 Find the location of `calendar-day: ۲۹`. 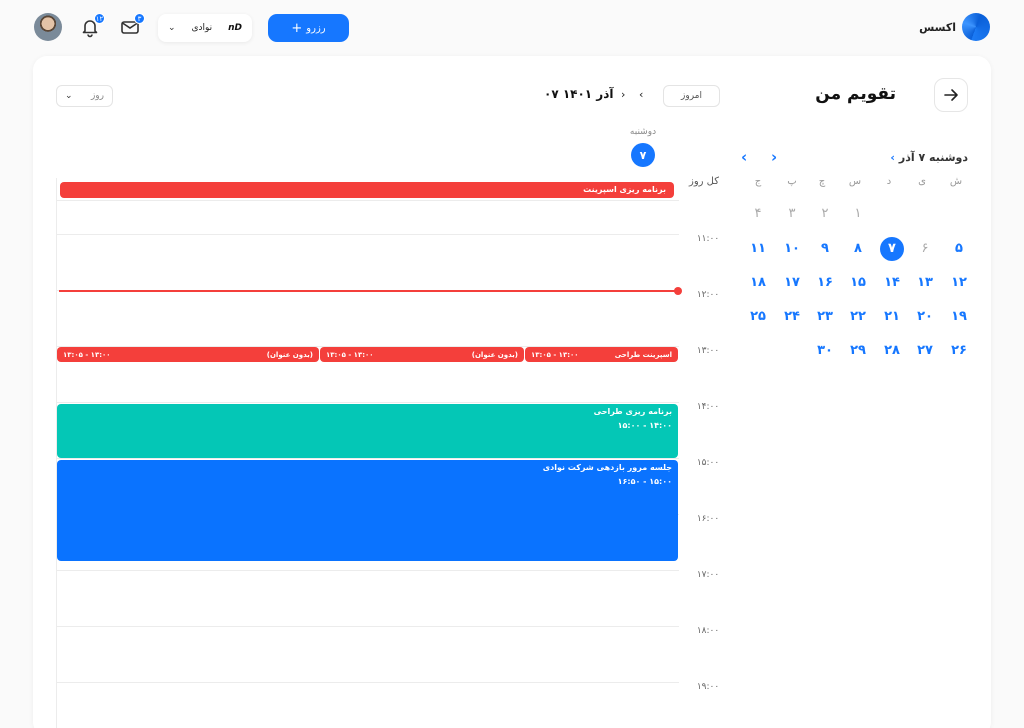

calendar-day: ۲۹ is located at coordinates (858, 351).